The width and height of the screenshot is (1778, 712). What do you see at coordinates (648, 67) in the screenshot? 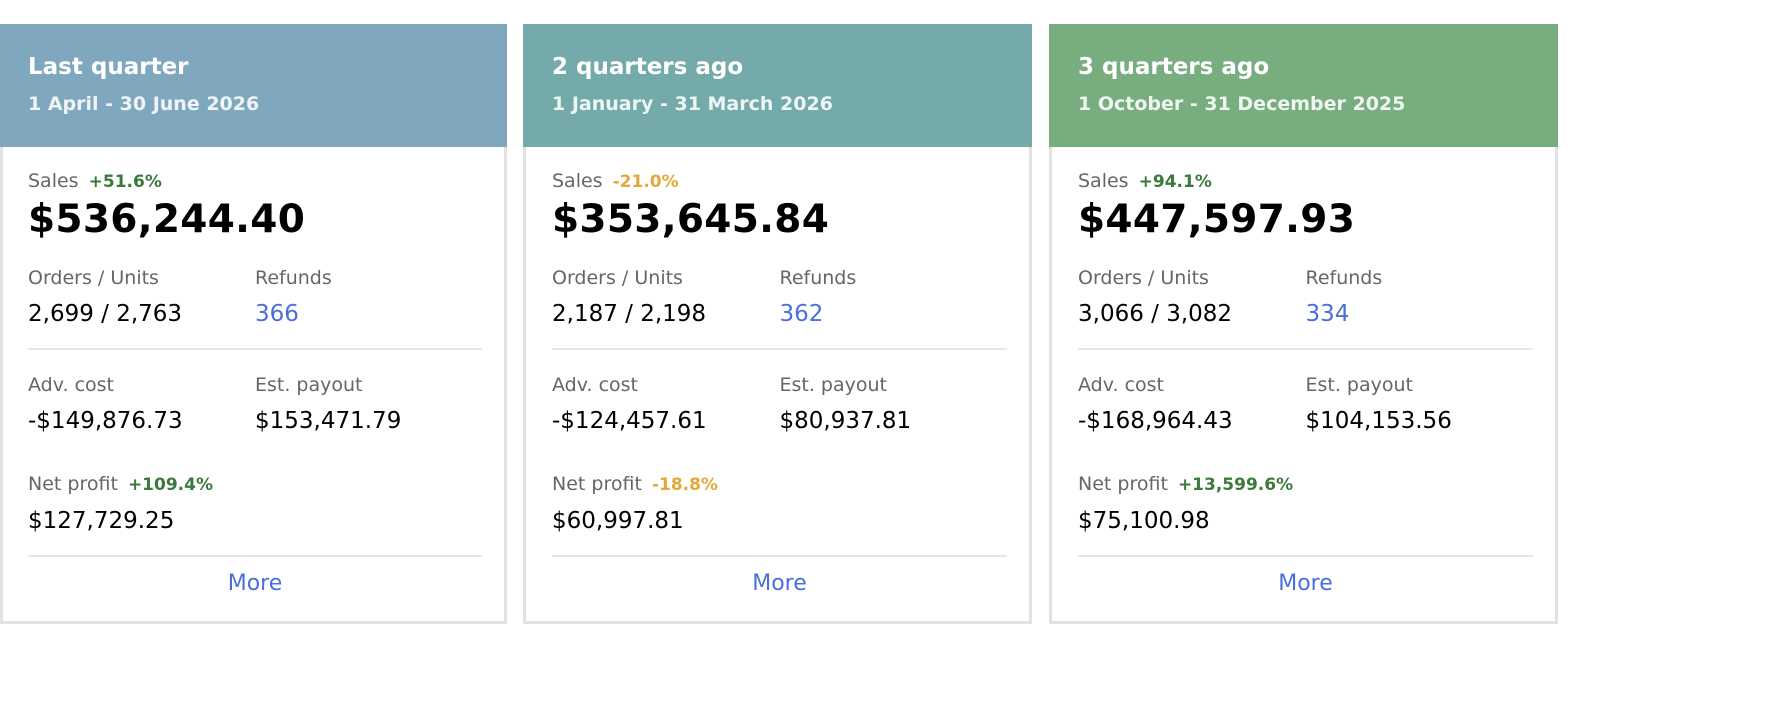
I see `card-title: 2 quarters ago` at bounding box center [648, 67].